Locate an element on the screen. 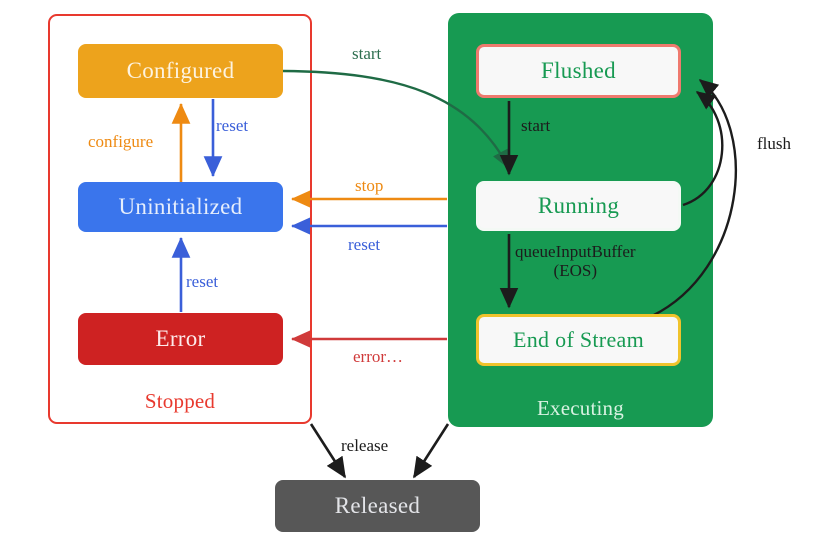  state-node-released-label: Released is located at coordinates (377, 505).